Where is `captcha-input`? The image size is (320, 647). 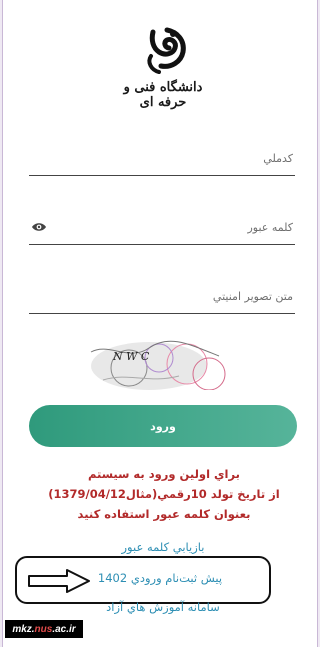 captcha-input is located at coordinates (162, 296).